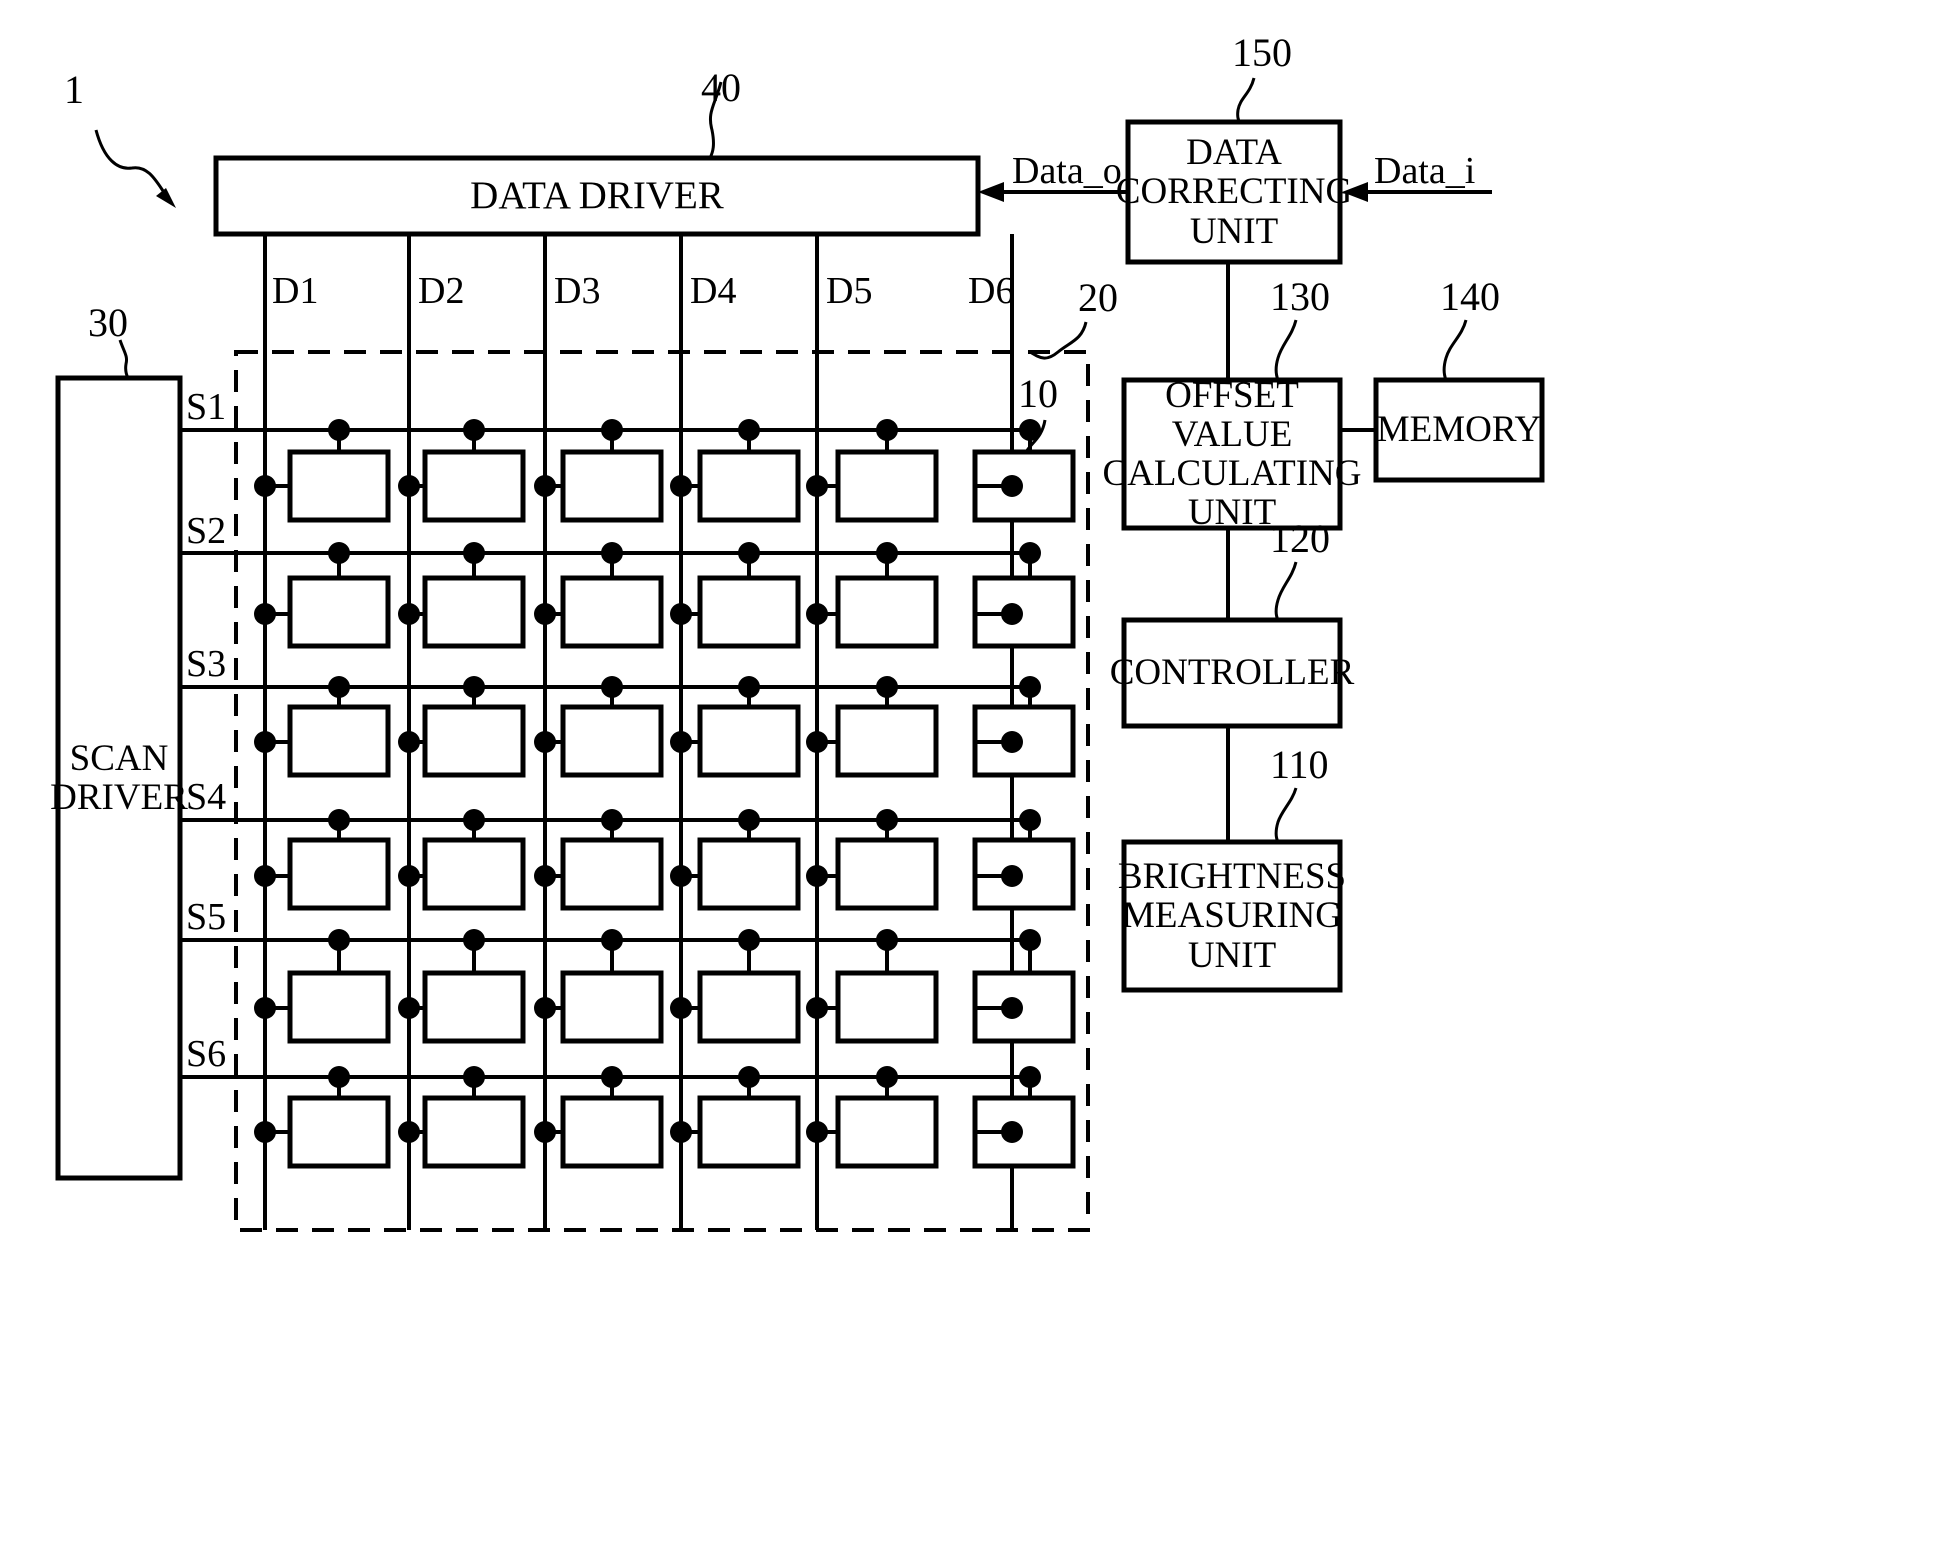 This screenshot has height=1561, width=1940. I want to click on ref-controller-120: 120, so click(1300, 538).